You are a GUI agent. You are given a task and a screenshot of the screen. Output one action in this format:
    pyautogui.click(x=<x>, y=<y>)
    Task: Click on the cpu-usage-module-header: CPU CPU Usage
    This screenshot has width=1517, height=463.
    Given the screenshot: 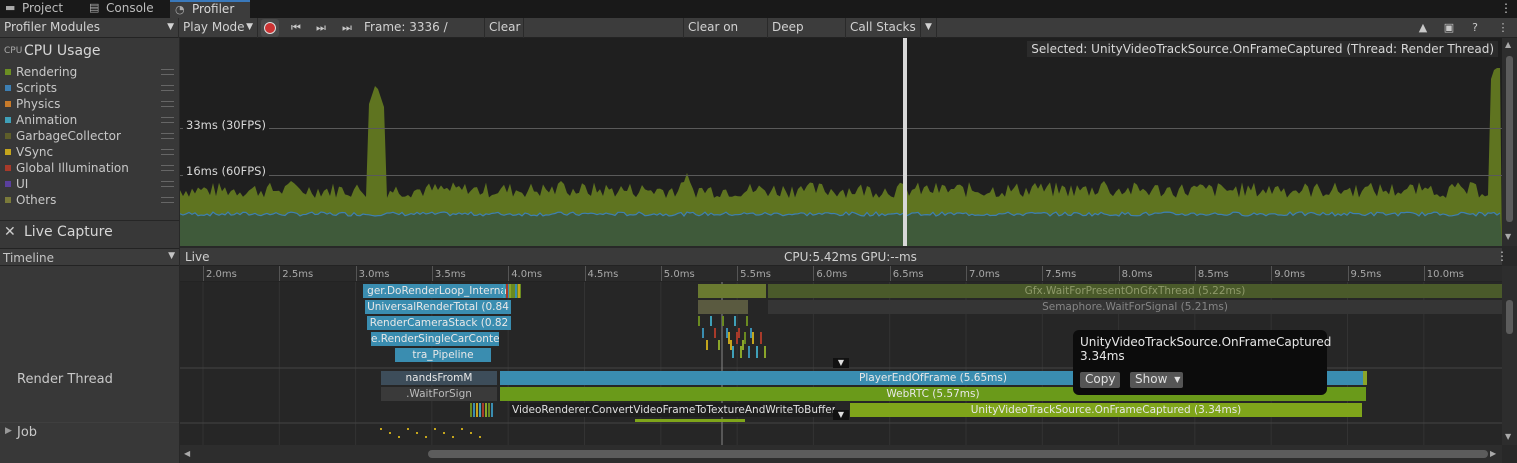 What is the action you would take?
    pyautogui.click(x=89, y=51)
    